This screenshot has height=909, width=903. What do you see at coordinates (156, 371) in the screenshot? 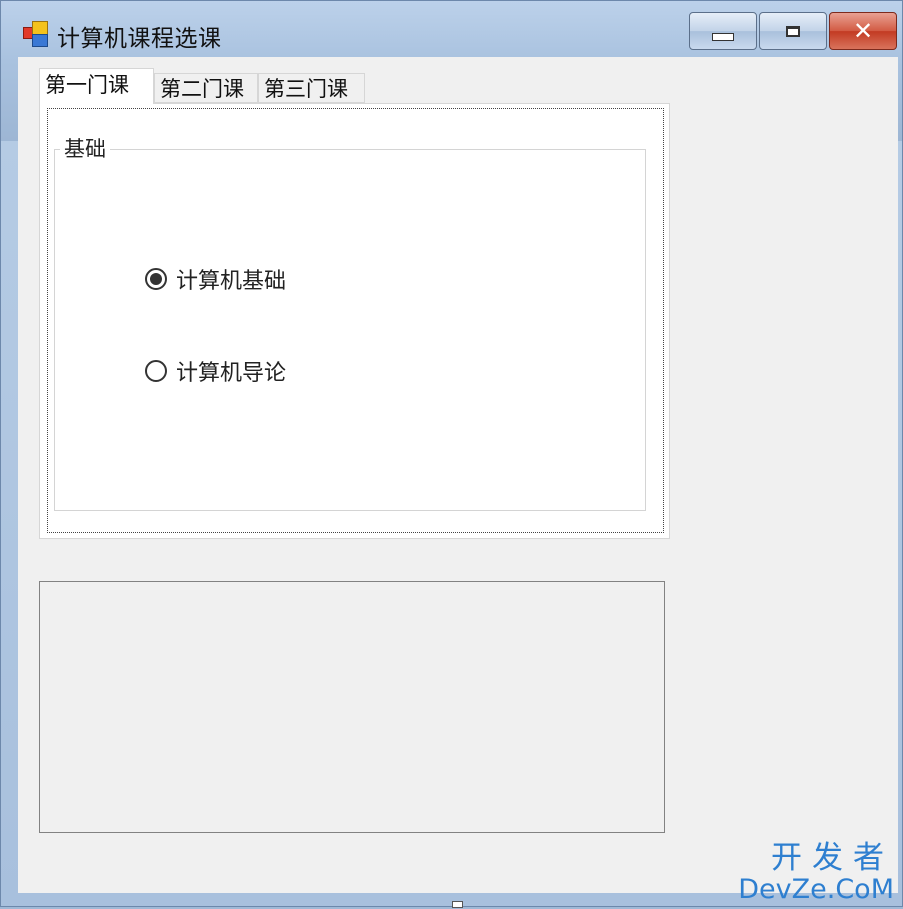
I see `radio-button-unchecked` at bounding box center [156, 371].